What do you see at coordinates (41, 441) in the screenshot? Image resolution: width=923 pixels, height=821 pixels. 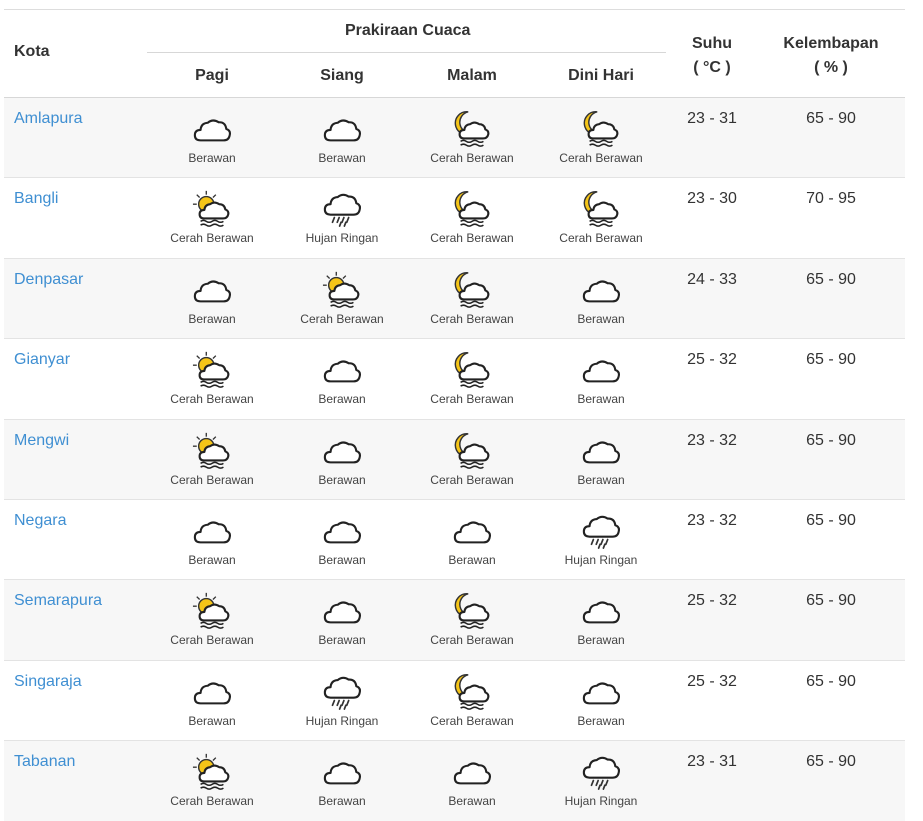 I see `city-link: Mengwi` at bounding box center [41, 441].